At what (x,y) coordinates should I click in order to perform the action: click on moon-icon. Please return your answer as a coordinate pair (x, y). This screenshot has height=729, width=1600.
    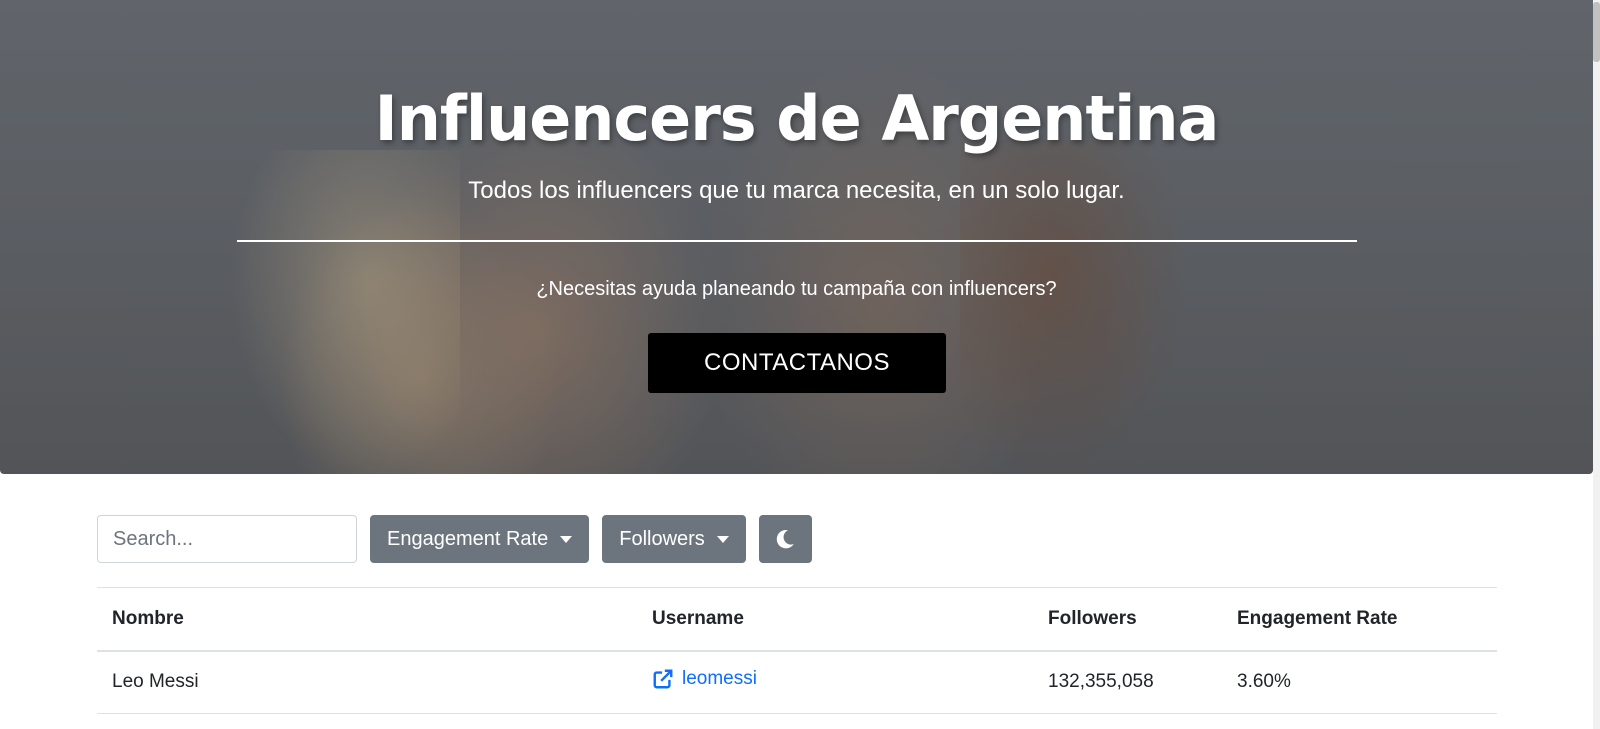
    Looking at the image, I should click on (786, 539).